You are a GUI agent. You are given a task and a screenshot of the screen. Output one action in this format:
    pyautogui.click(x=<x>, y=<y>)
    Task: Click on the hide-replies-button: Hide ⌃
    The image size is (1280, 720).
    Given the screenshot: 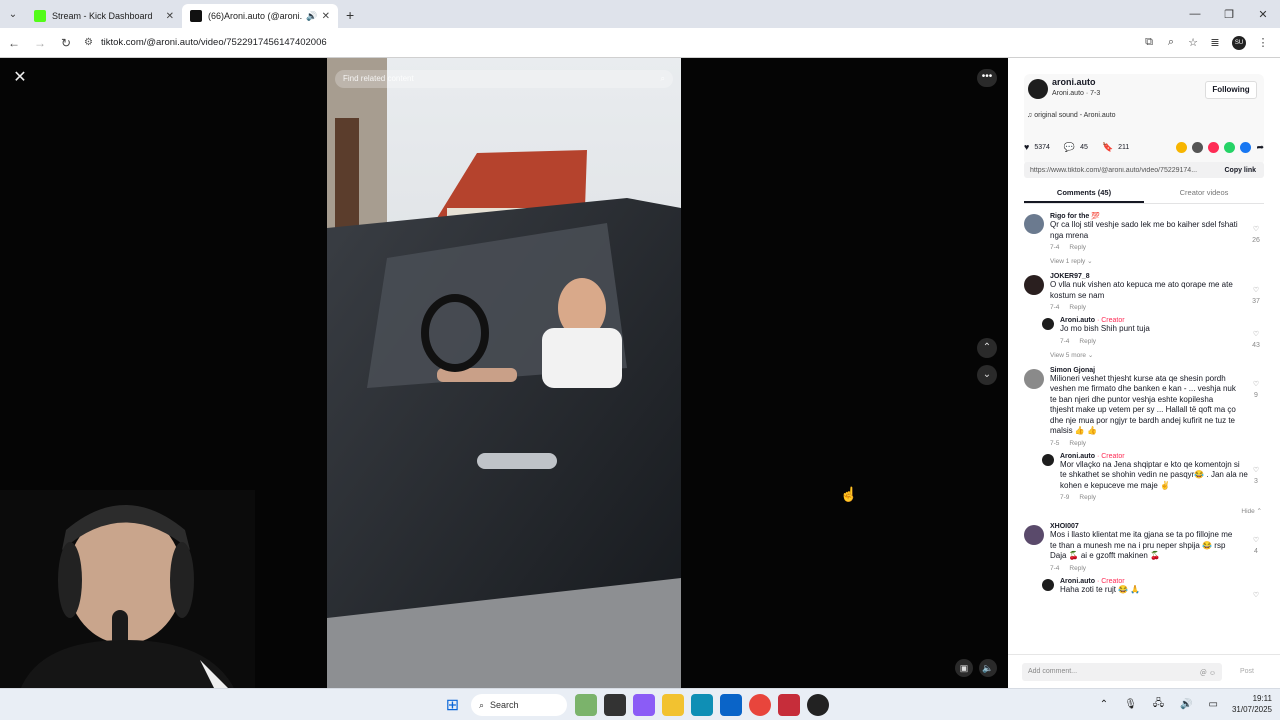 What is the action you would take?
    pyautogui.click(x=1143, y=511)
    